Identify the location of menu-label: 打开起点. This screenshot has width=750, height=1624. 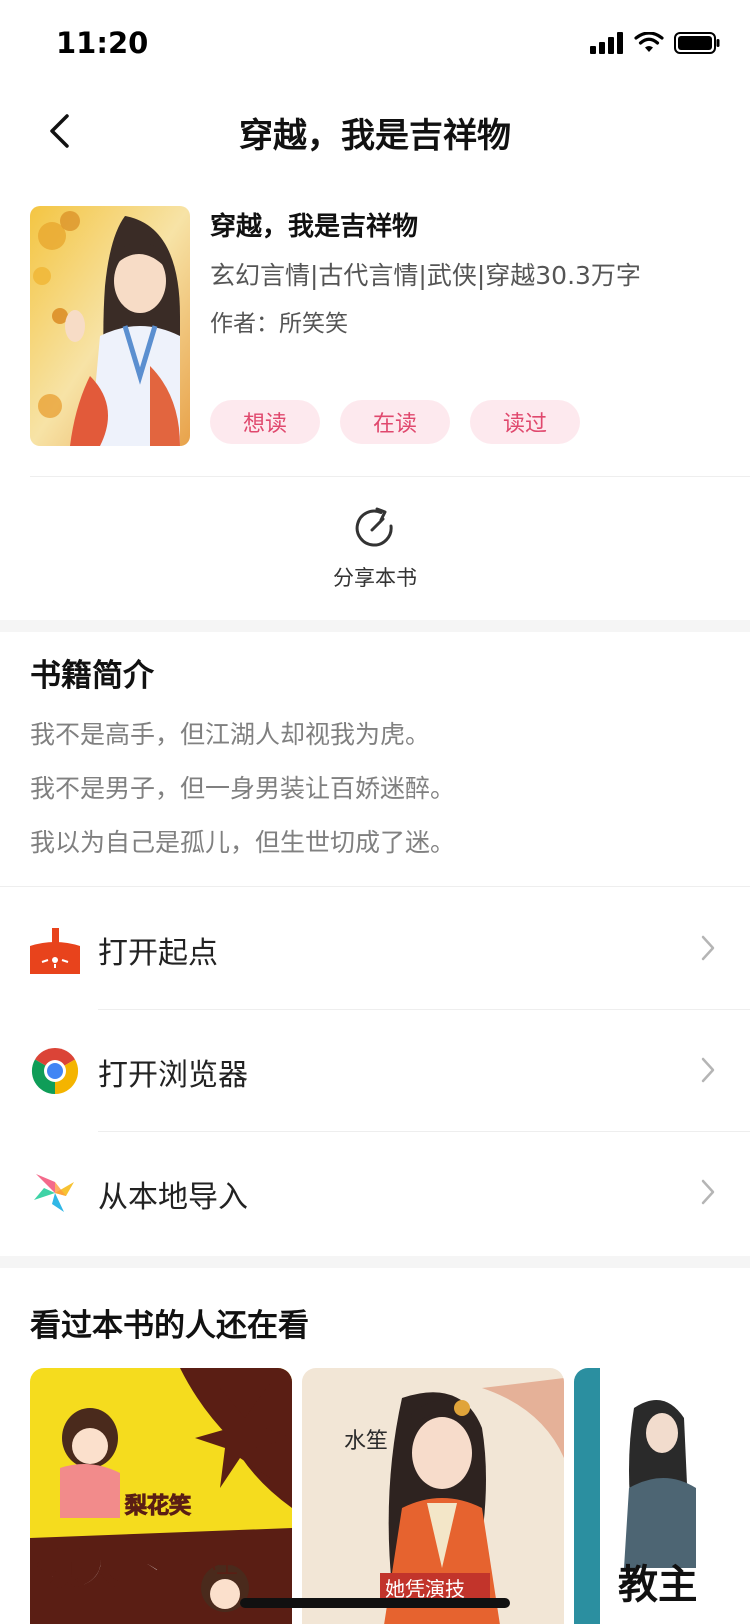
(158, 953).